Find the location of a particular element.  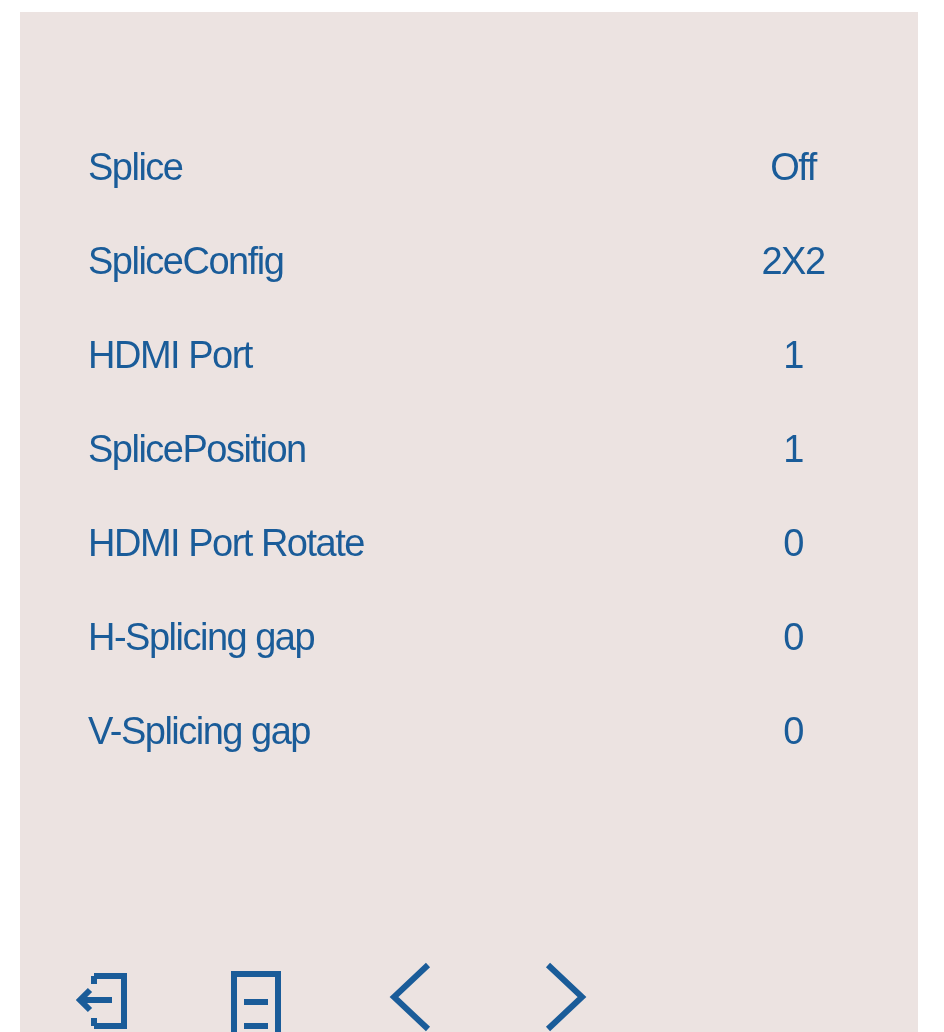

setting-label: V-Splicing gap is located at coordinates (199, 731).